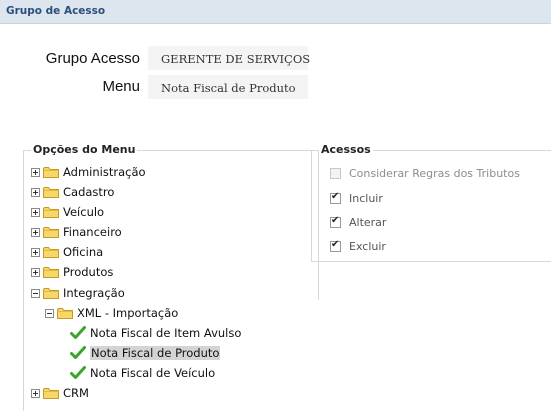  I want to click on tree-item-label: Veículo, so click(84, 212).